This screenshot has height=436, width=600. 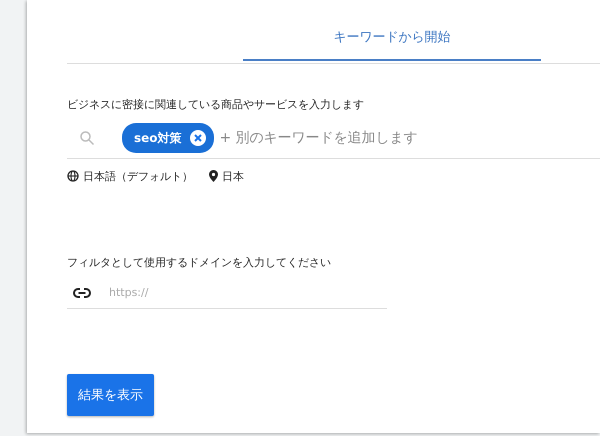 I want to click on globe-icon, so click(x=73, y=176).